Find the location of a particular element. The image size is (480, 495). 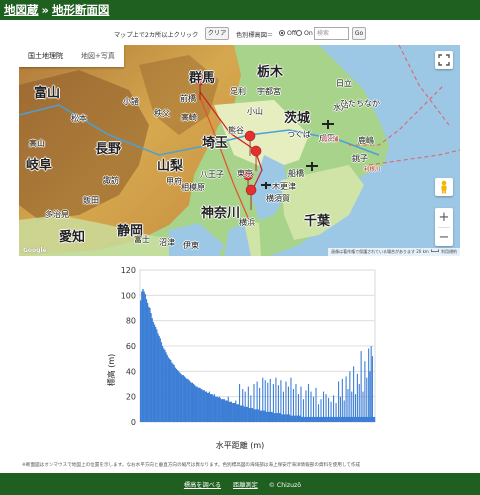

zoom-in-button: + is located at coordinates (444, 217).